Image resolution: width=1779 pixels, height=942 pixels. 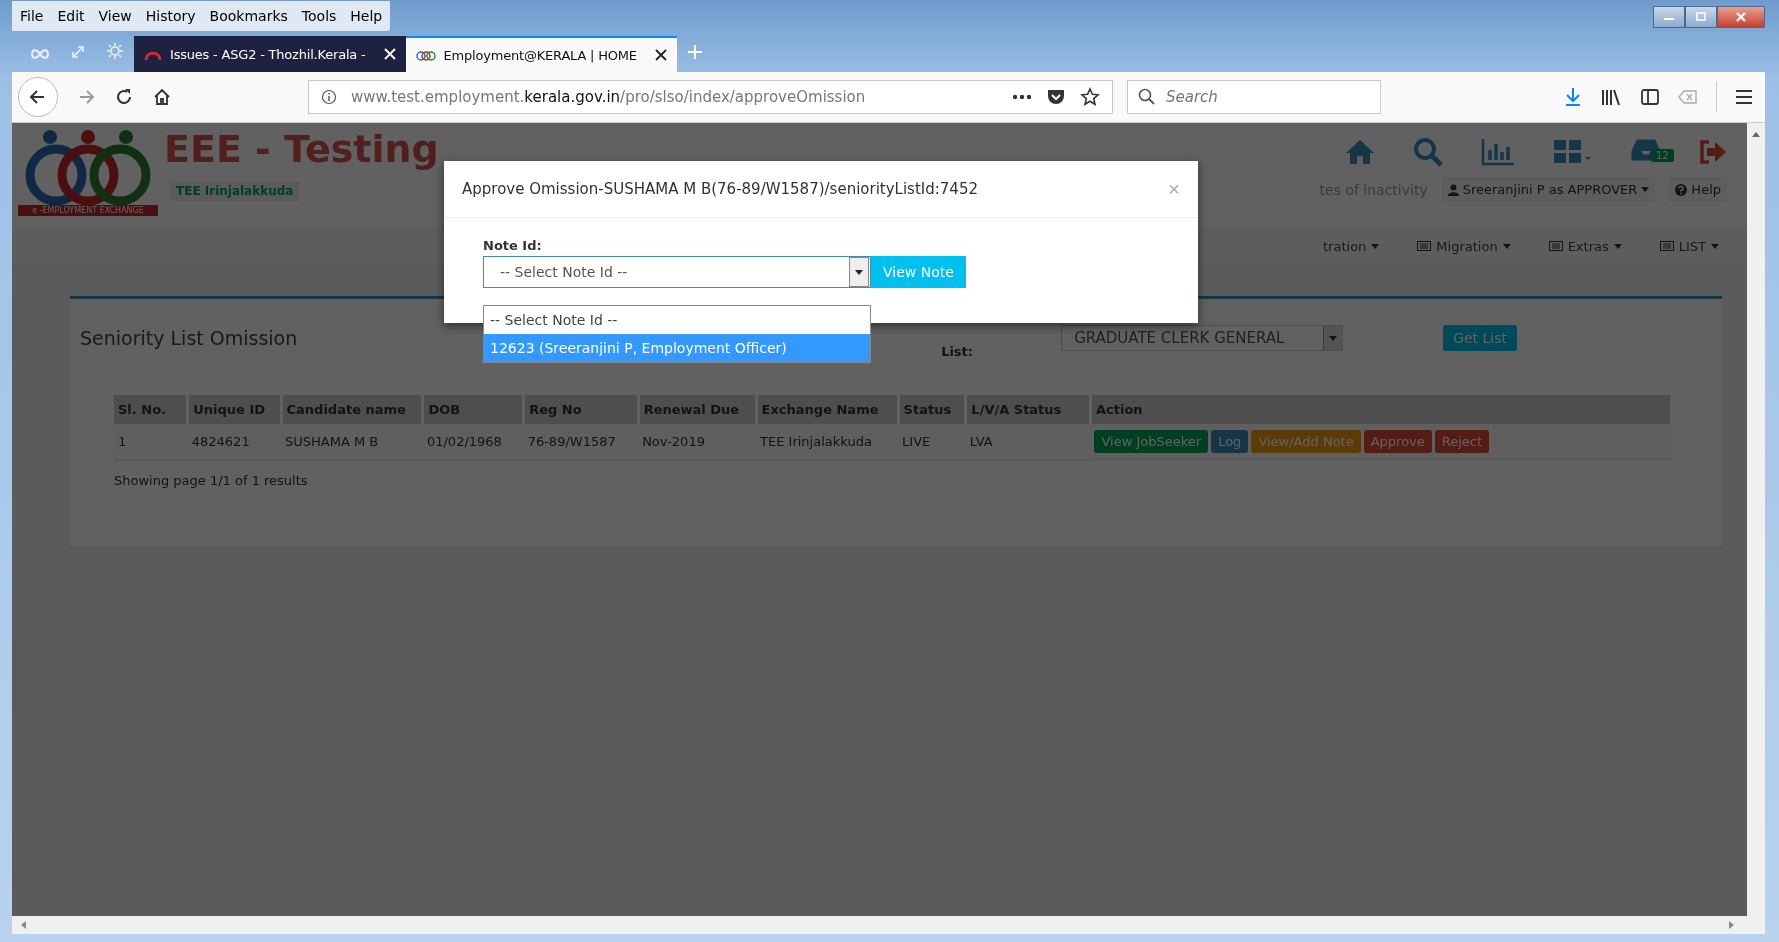 What do you see at coordinates (1756, 134) in the screenshot?
I see `scroll-up-icon` at bounding box center [1756, 134].